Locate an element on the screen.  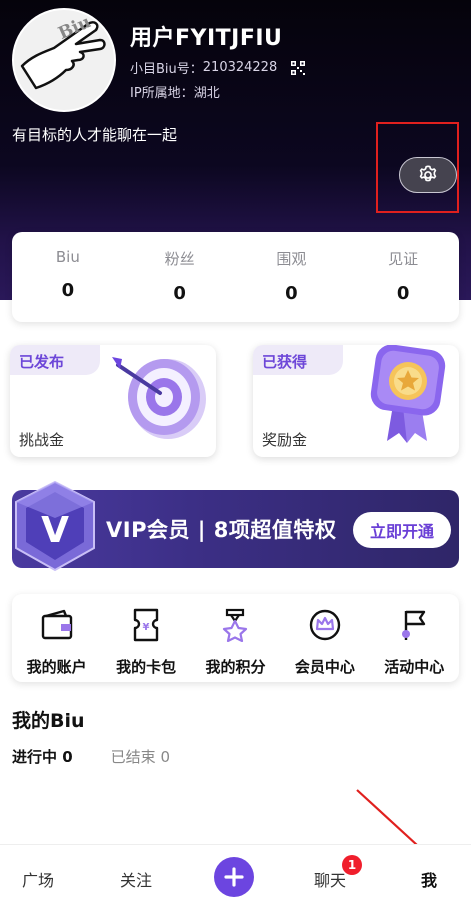
stat-fans: 粉丝 0 is located at coordinates (180, 277).